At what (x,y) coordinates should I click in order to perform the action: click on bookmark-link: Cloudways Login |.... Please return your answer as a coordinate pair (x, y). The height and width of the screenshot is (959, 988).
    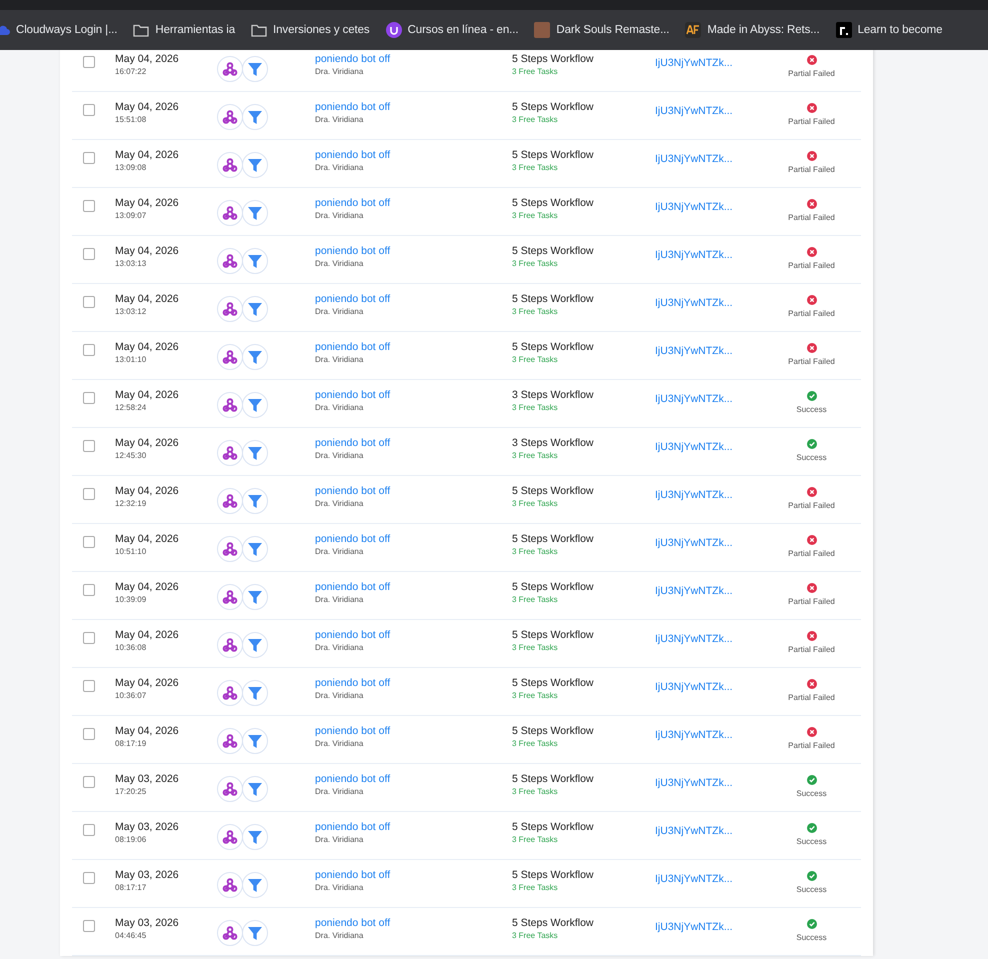
    Looking at the image, I should click on (59, 30).